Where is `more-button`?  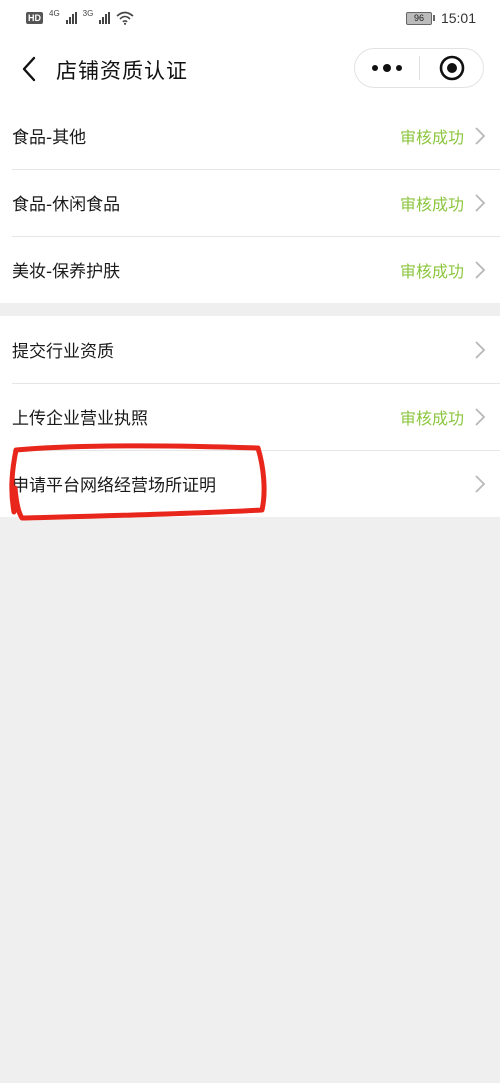 more-button is located at coordinates (387, 68).